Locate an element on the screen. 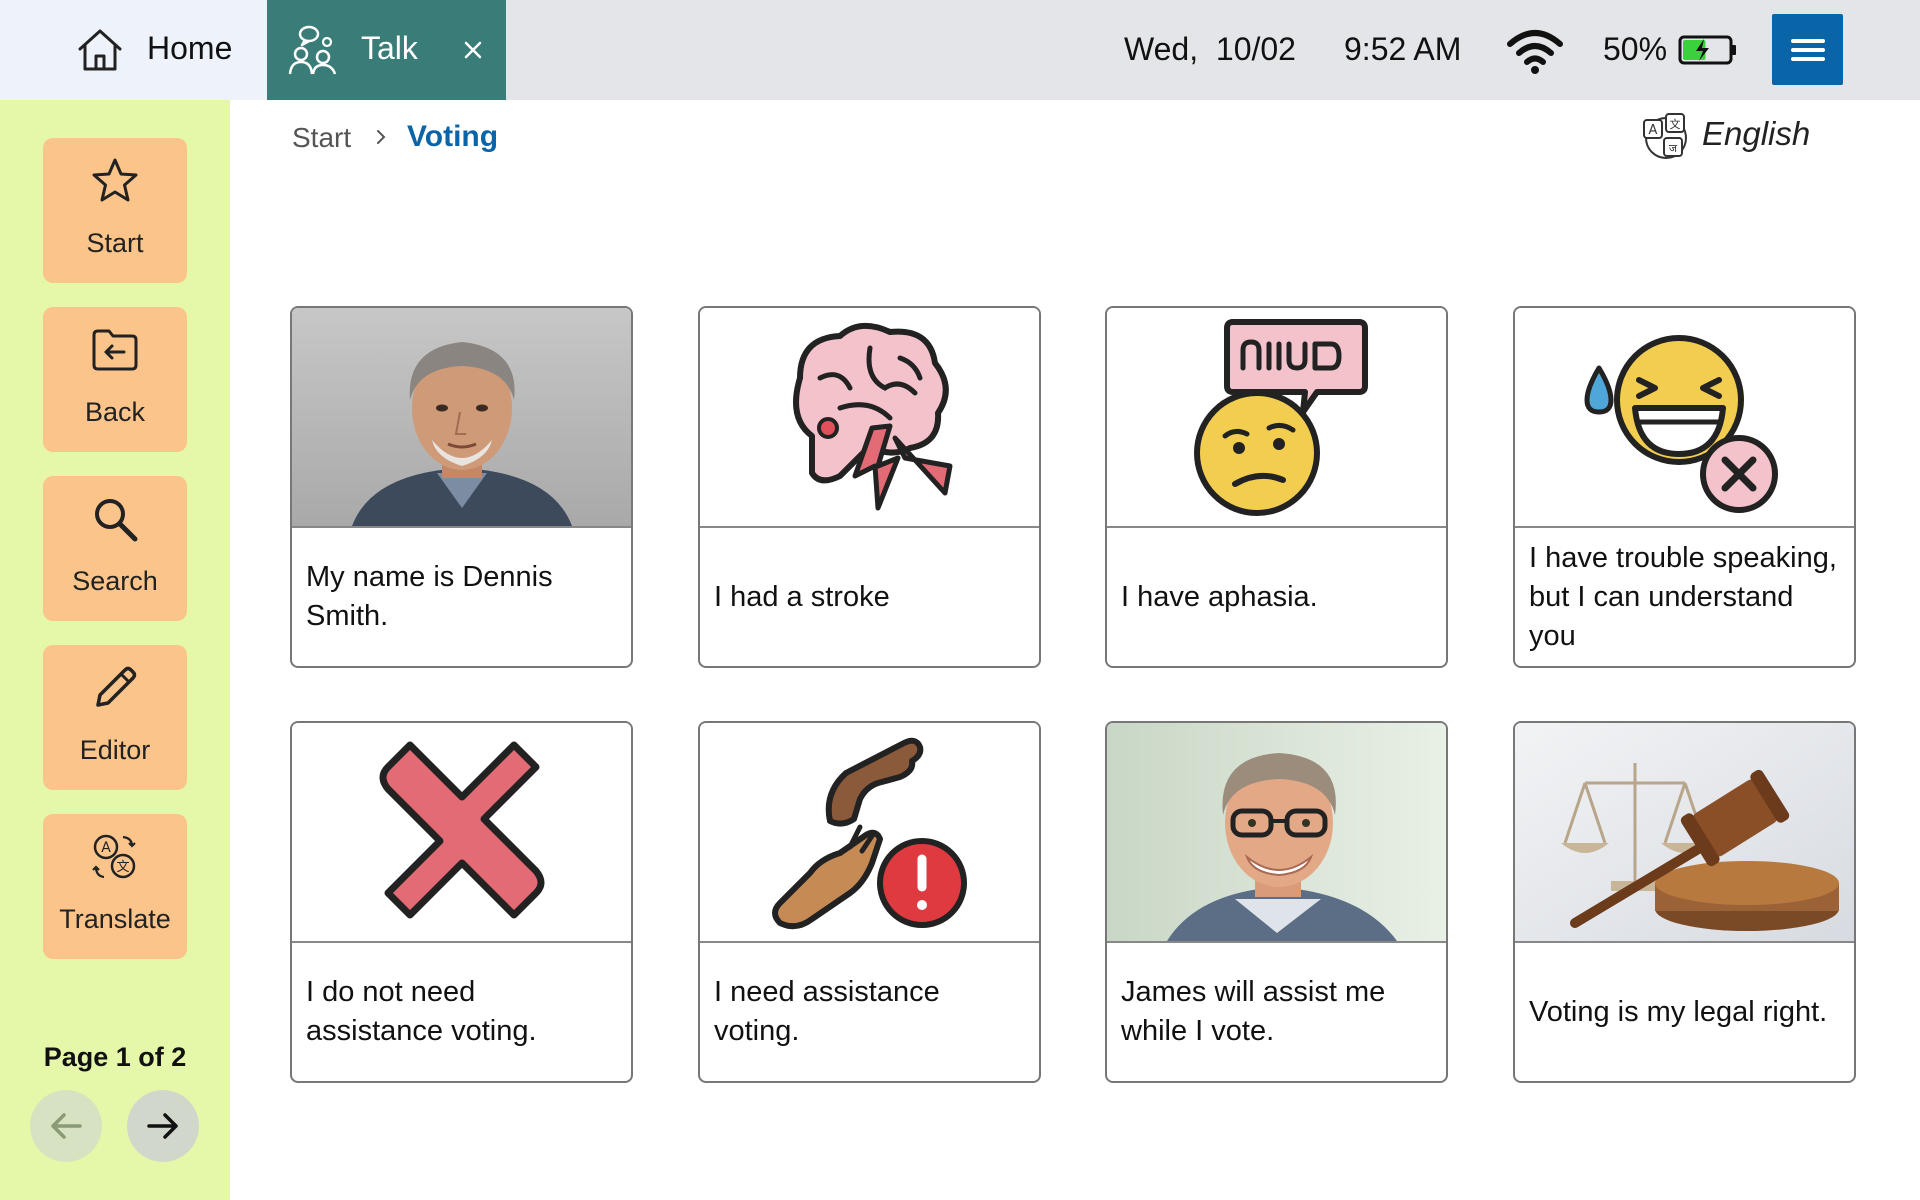 Image resolution: width=1920 pixels, height=1200 pixels. next-page-button is located at coordinates (163, 1126).